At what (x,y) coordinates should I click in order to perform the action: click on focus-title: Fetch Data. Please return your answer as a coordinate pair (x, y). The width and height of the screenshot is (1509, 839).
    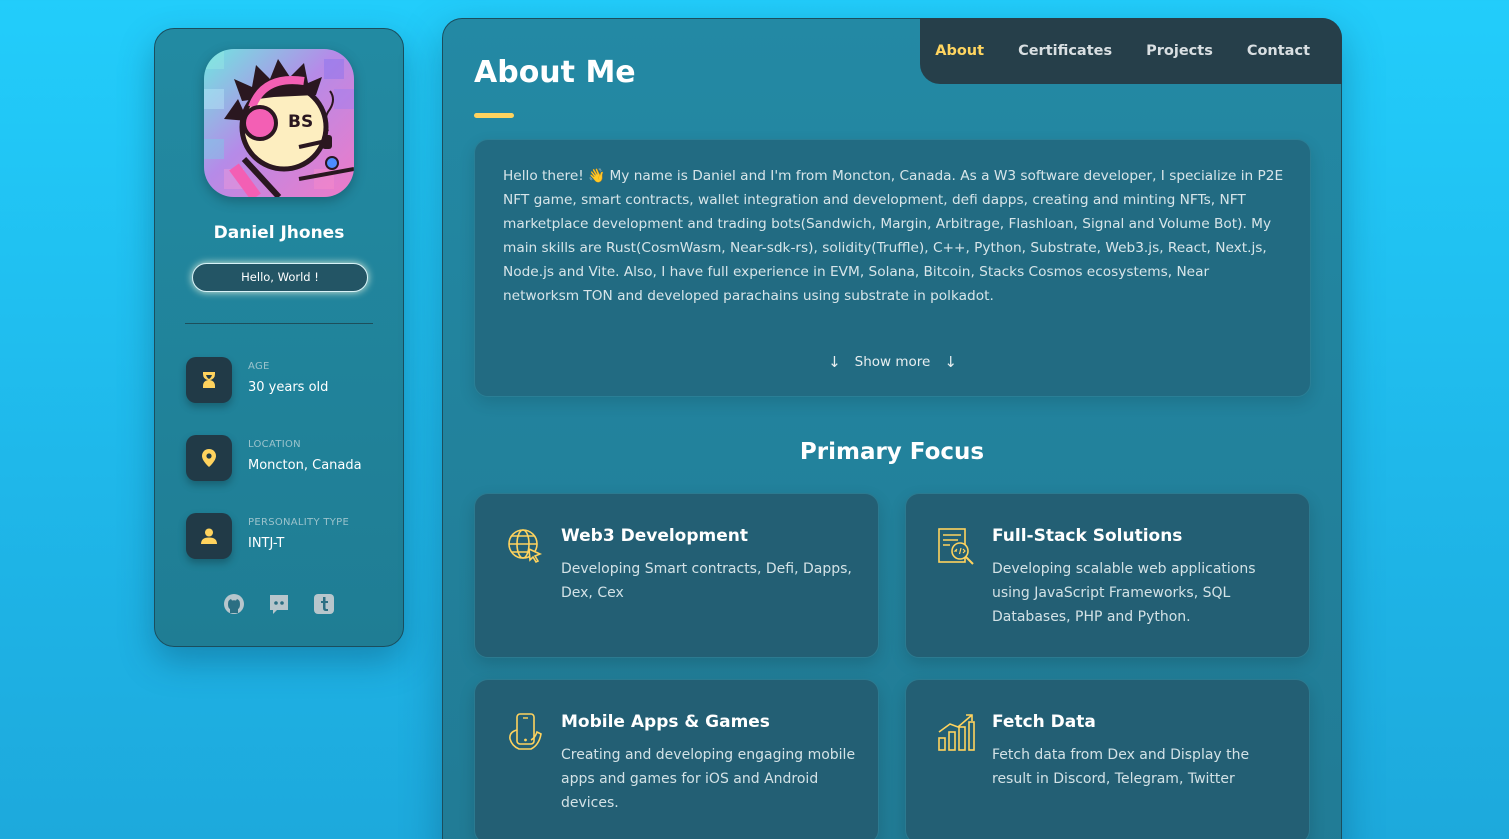
    Looking at the image, I should click on (1044, 722).